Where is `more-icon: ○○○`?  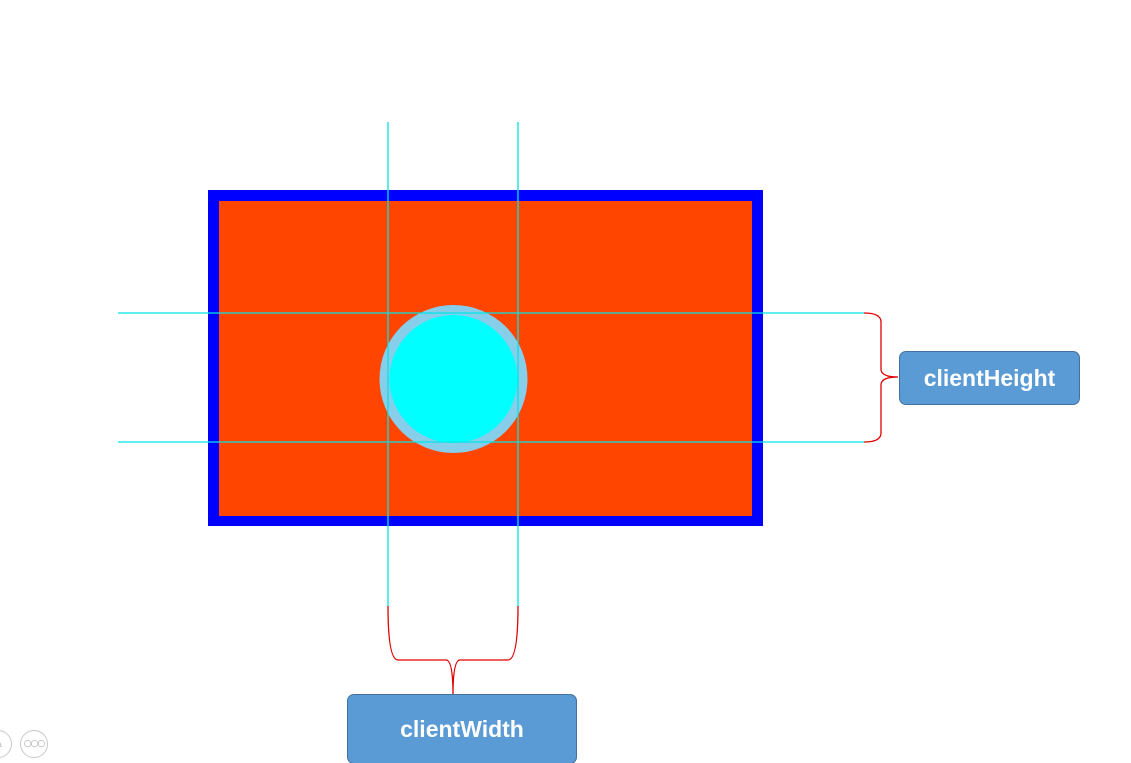 more-icon: ○○○ is located at coordinates (34, 744).